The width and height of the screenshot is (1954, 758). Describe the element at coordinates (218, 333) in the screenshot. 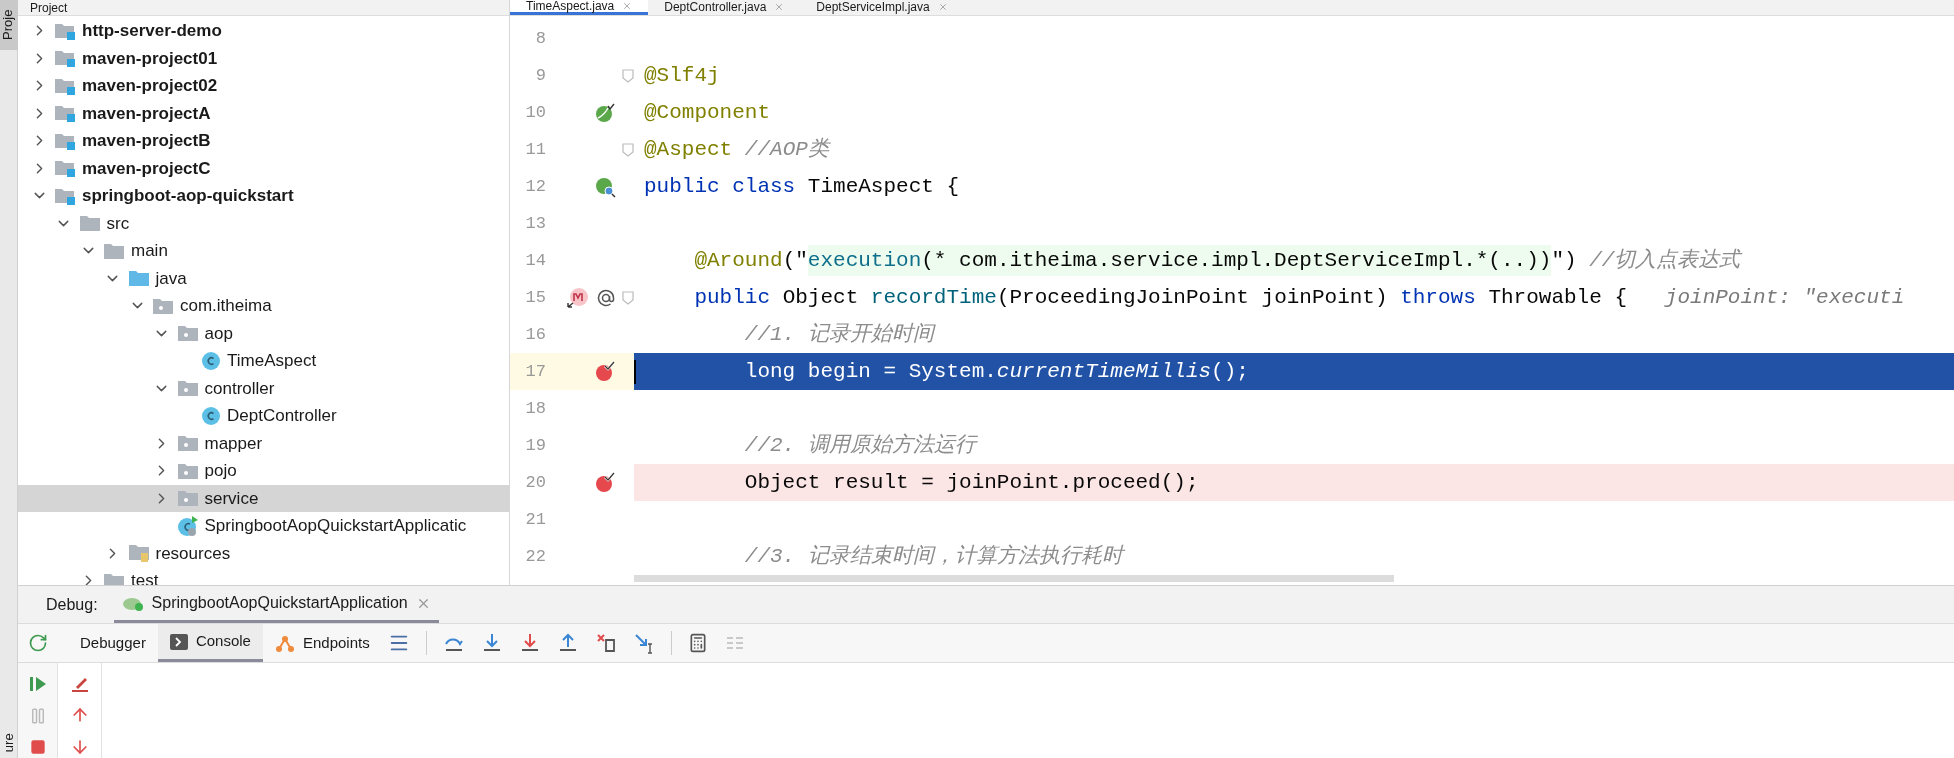

I see `tree-item-label: aop` at that location.